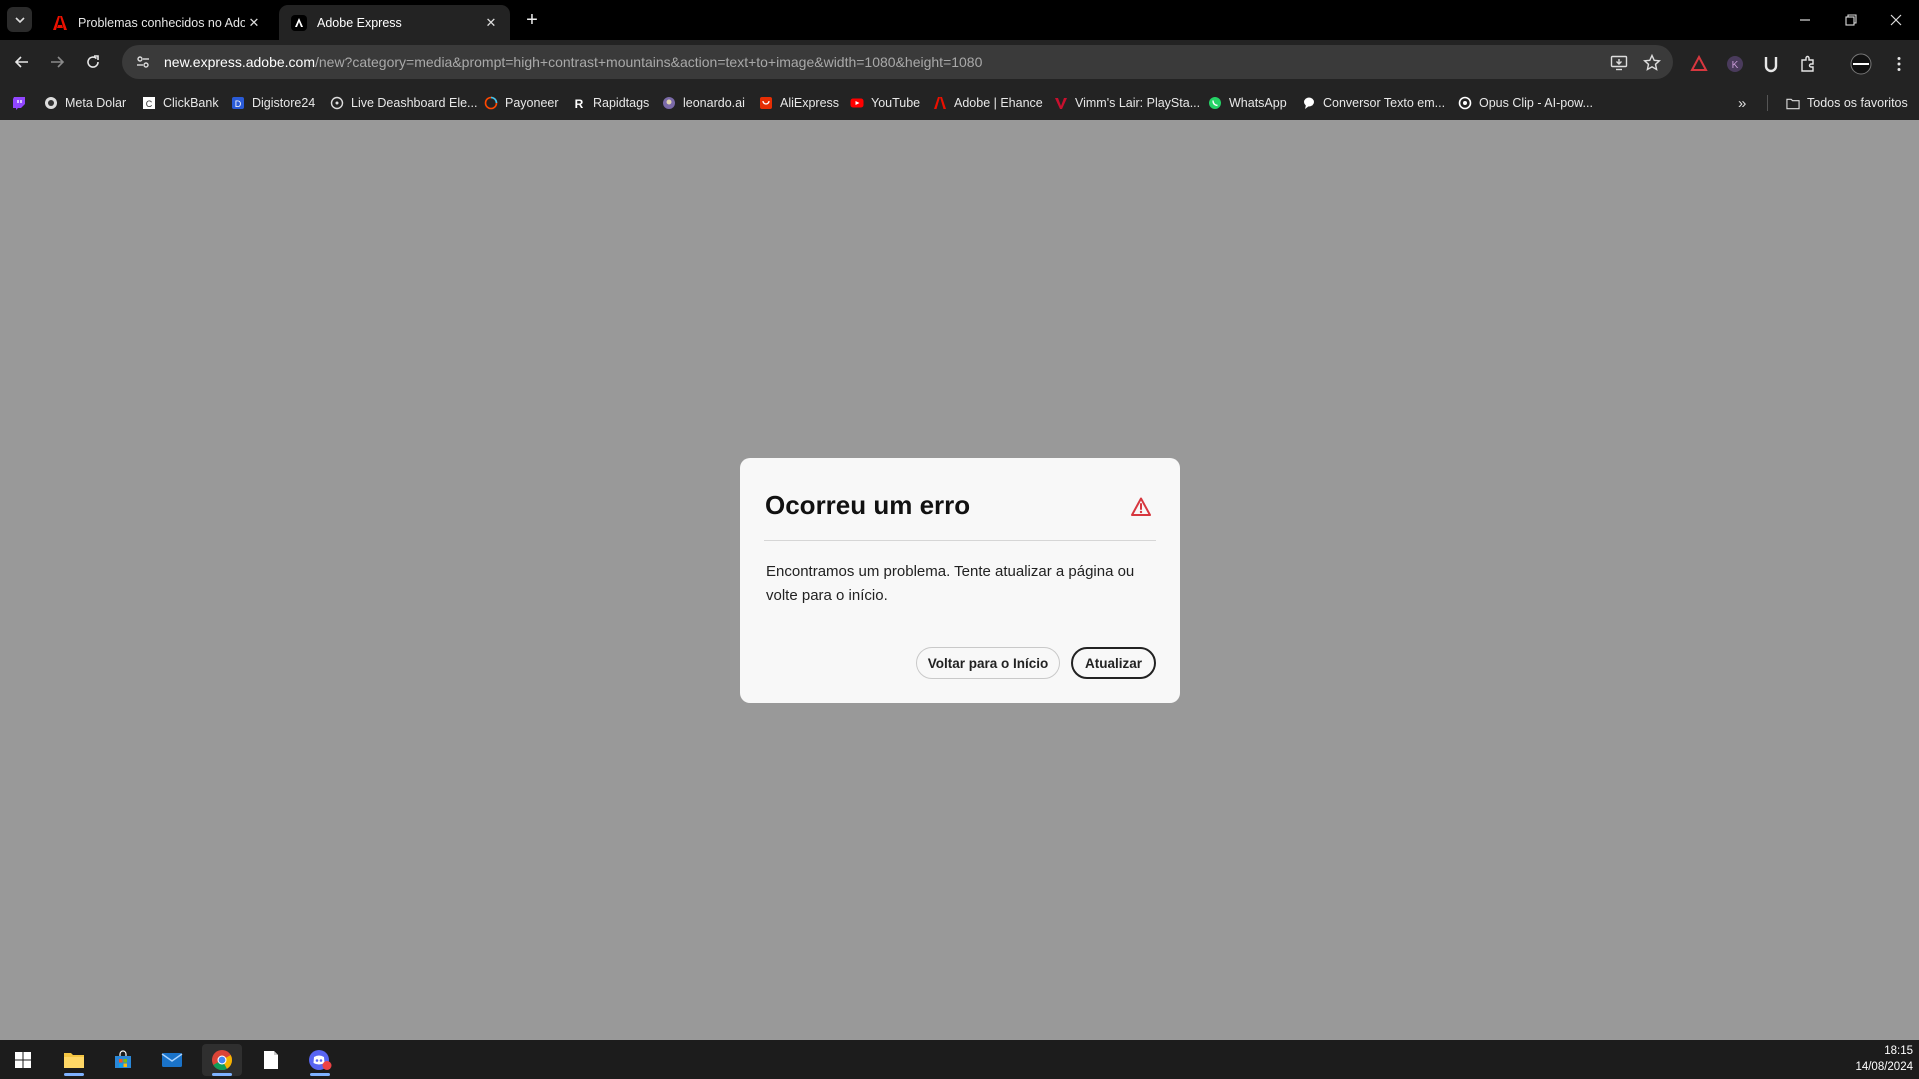 The image size is (1919, 1079). Describe the element at coordinates (284, 103) in the screenshot. I see `bookmark-label: Digistore24` at that location.